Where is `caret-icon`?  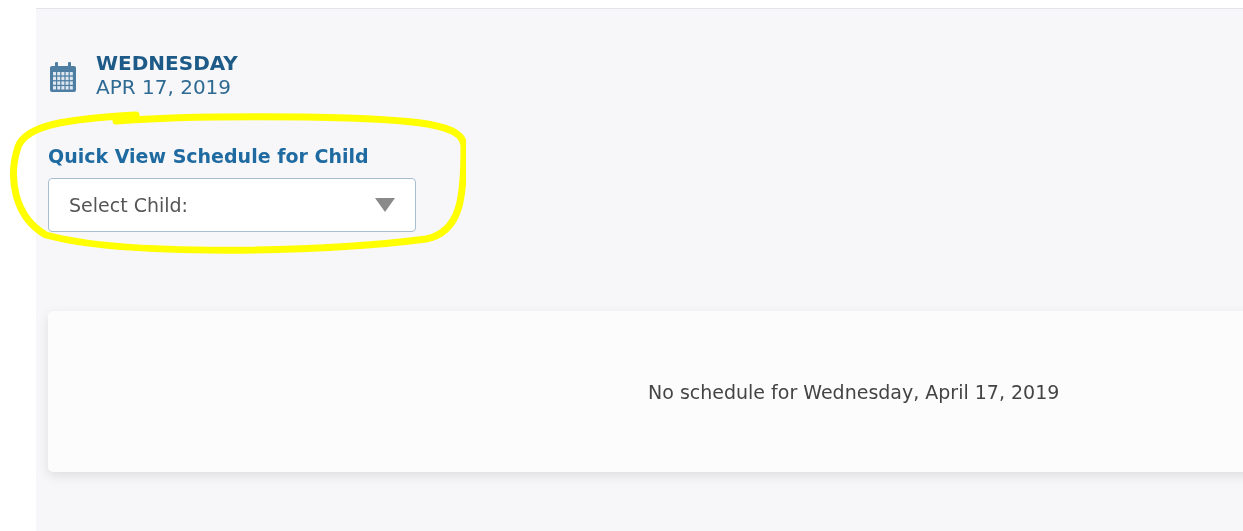 caret-icon is located at coordinates (385, 205).